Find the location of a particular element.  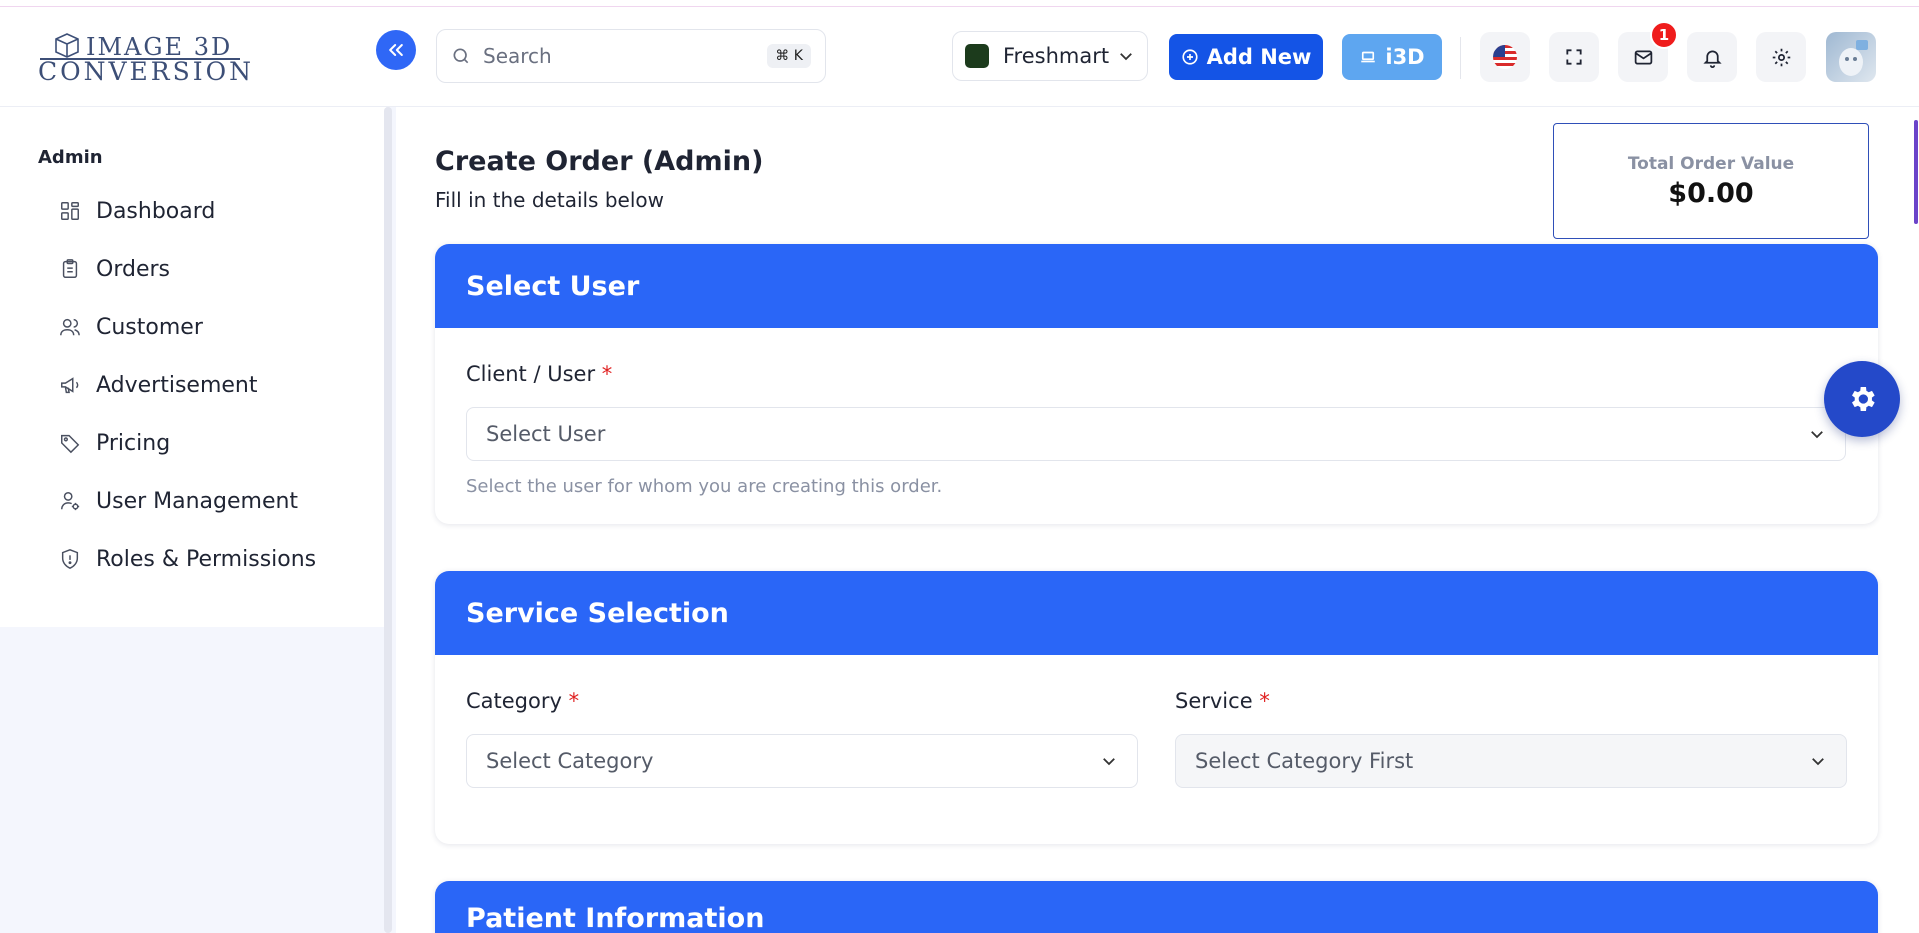

sidebar-item-label: Pricing is located at coordinates (133, 443).